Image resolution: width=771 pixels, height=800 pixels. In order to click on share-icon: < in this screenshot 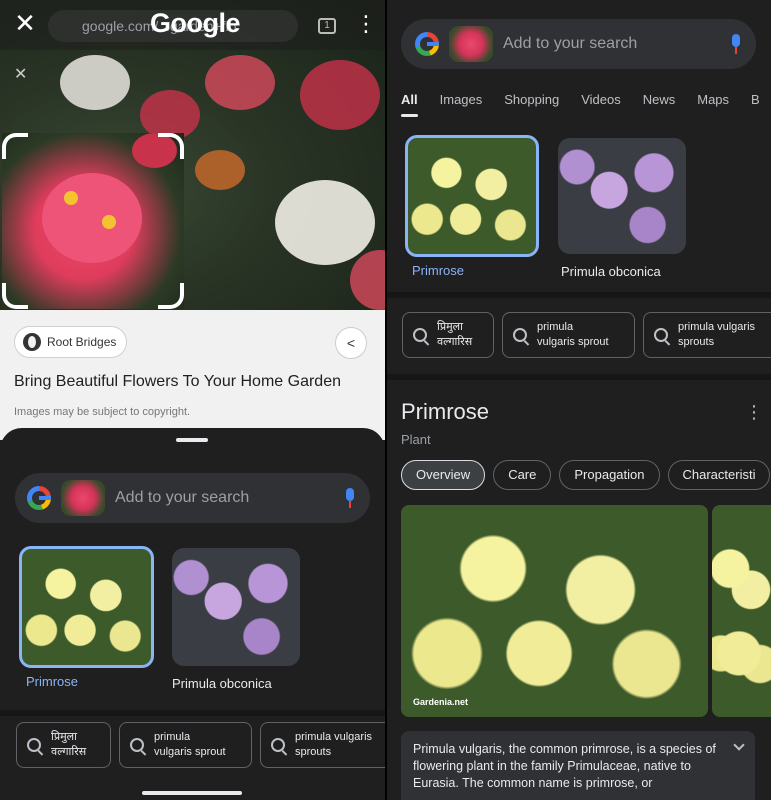, I will do `click(351, 343)`.